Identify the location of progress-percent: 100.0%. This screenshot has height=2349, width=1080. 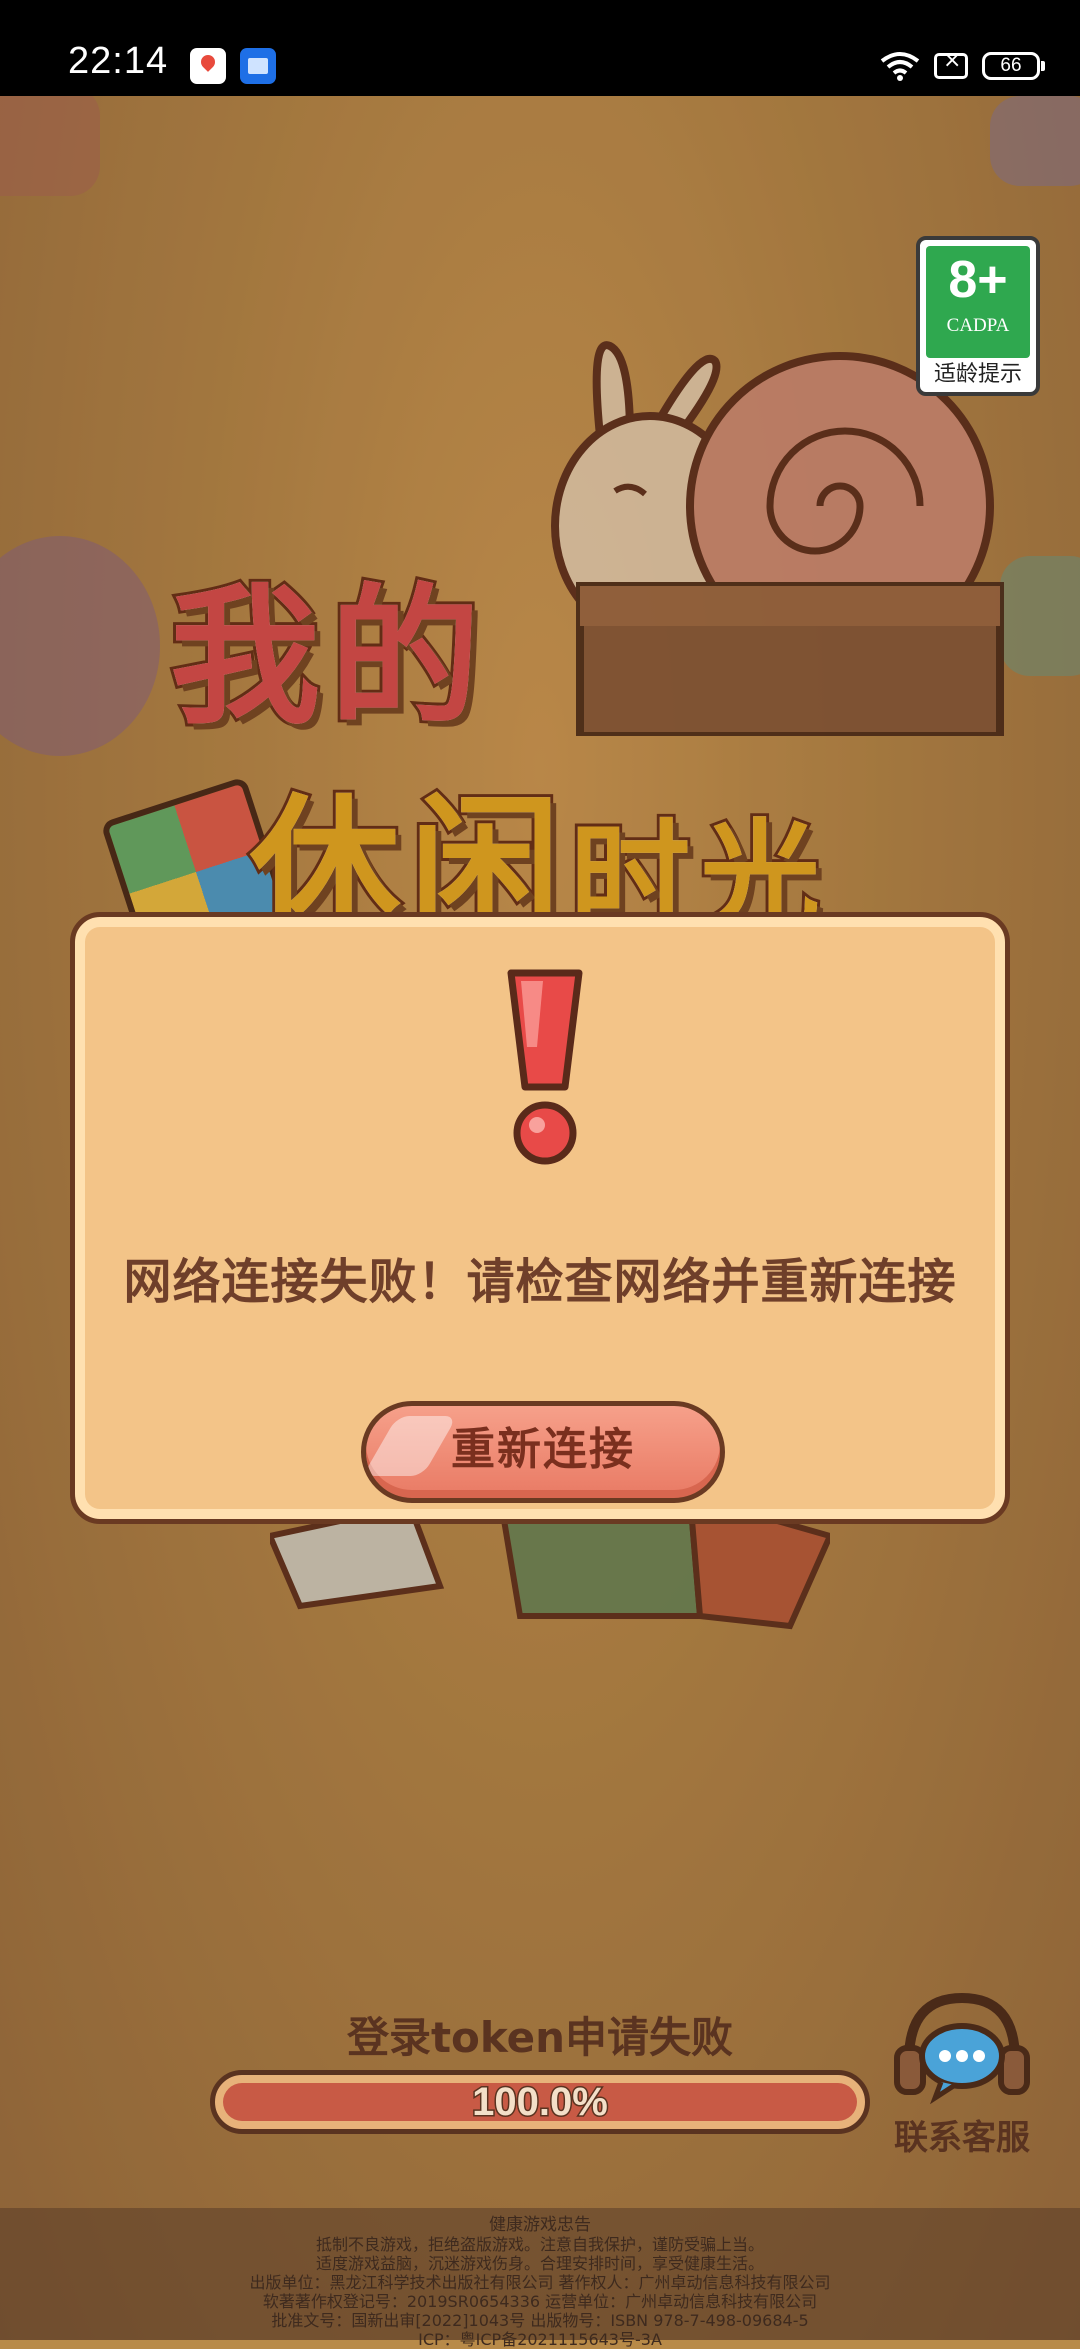
(540, 2102).